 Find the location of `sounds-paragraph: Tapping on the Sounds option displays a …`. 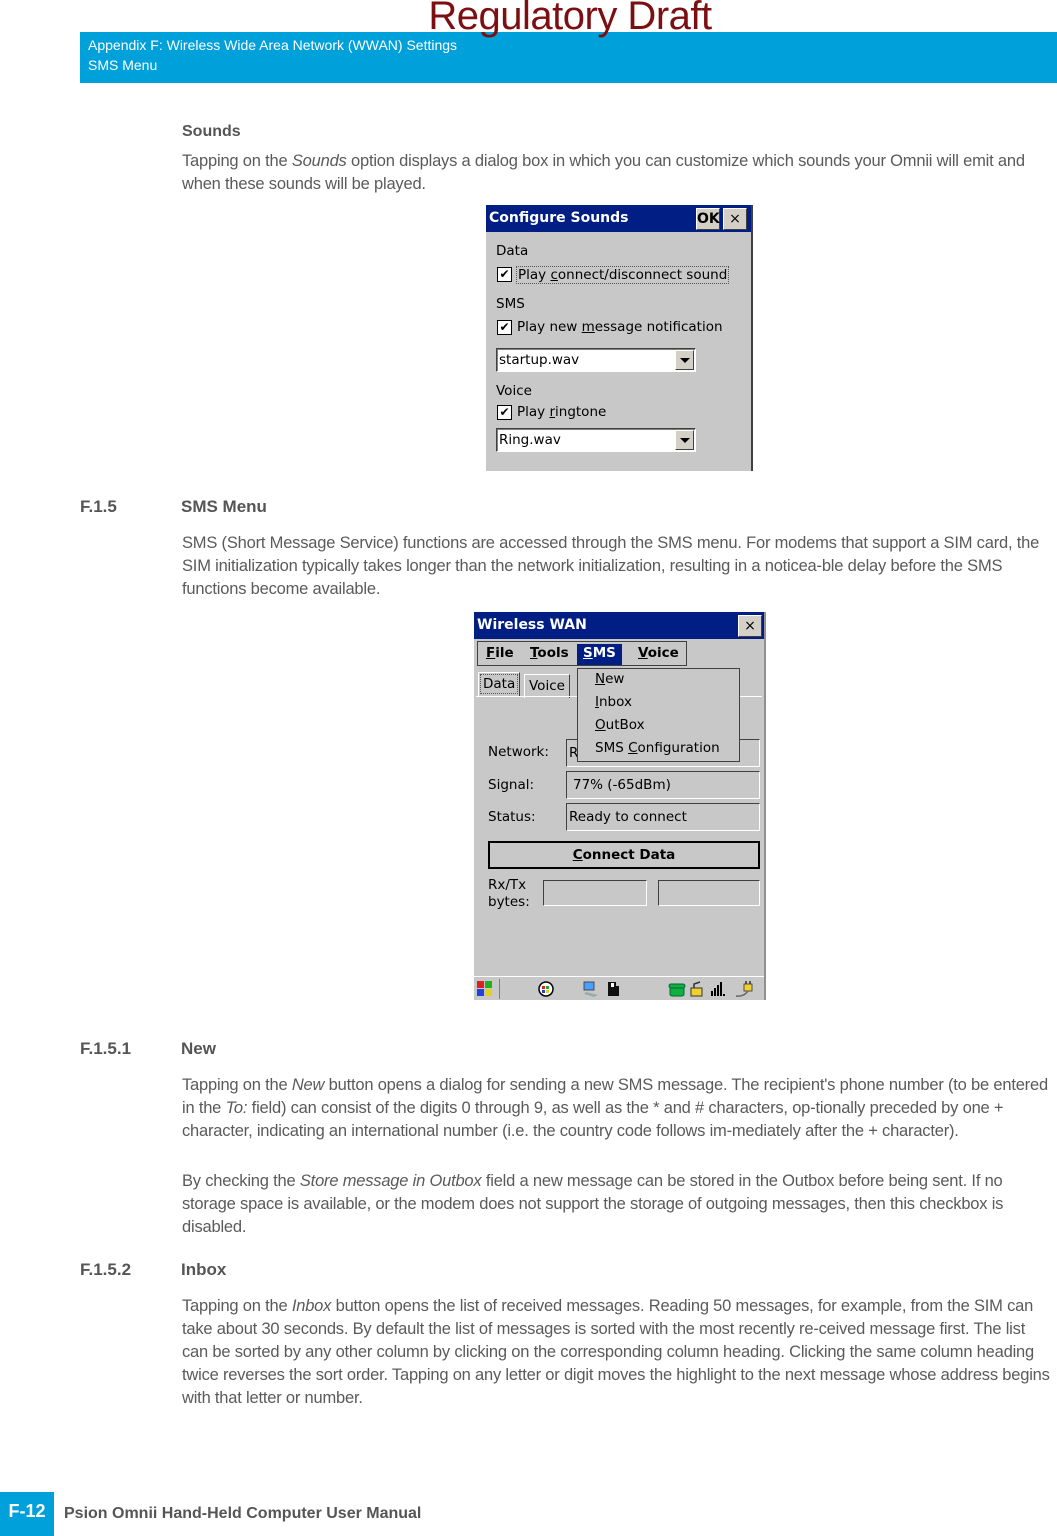

sounds-paragraph: Tapping on the Sounds option displays a … is located at coordinates (603, 172).